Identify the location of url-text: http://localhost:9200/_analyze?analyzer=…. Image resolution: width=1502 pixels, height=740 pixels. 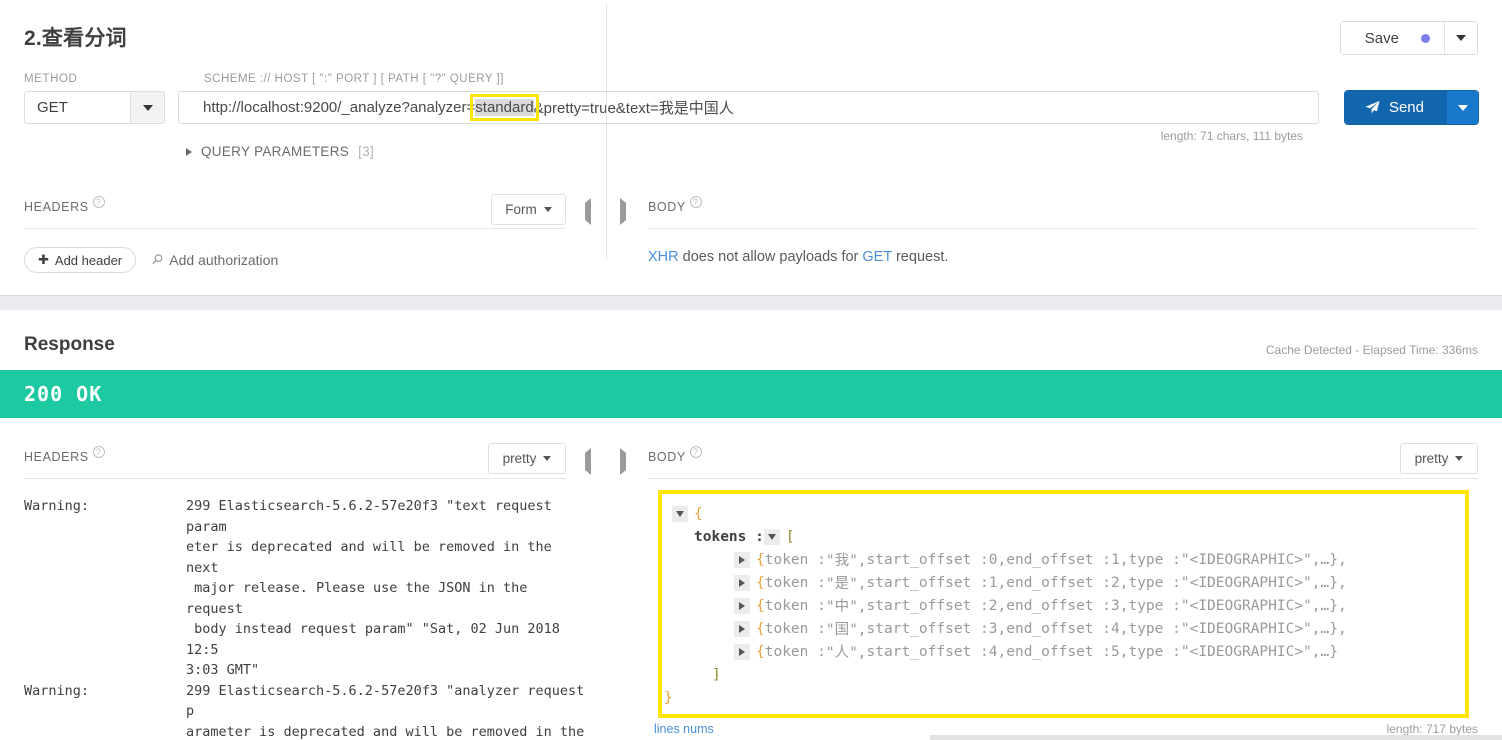
(456, 107).